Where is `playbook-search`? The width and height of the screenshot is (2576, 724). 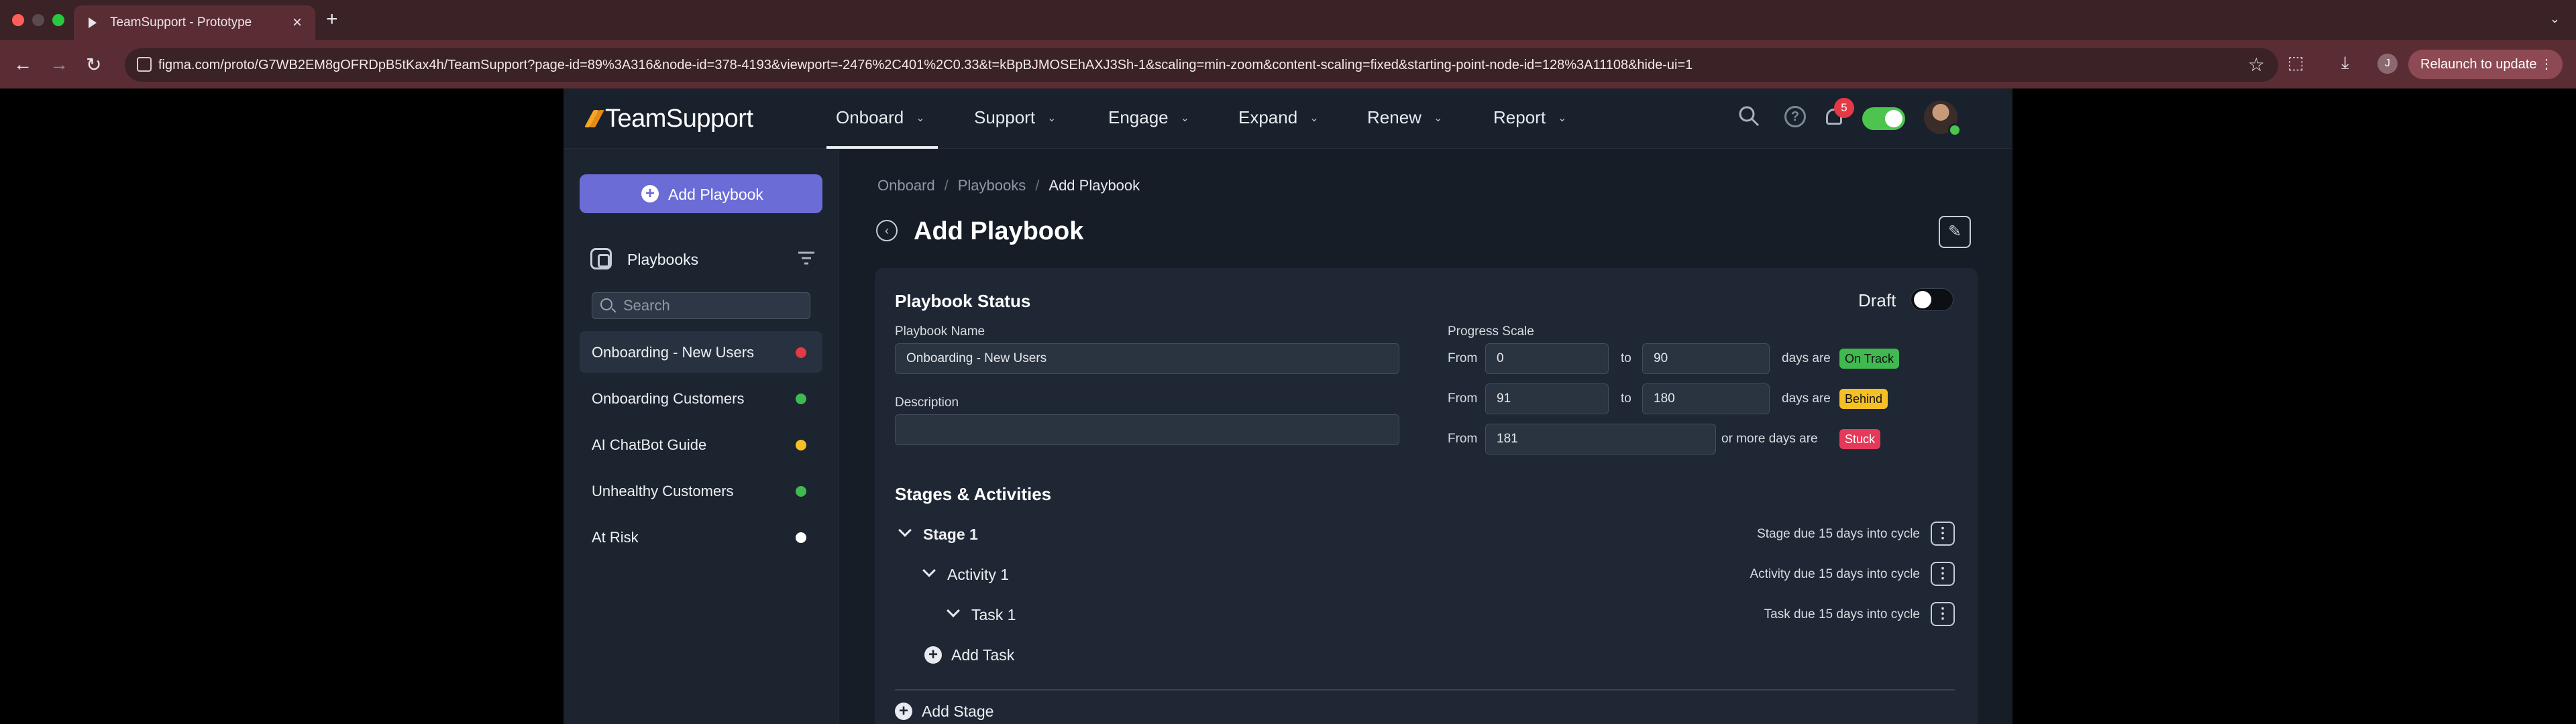
playbook-search is located at coordinates (701, 305).